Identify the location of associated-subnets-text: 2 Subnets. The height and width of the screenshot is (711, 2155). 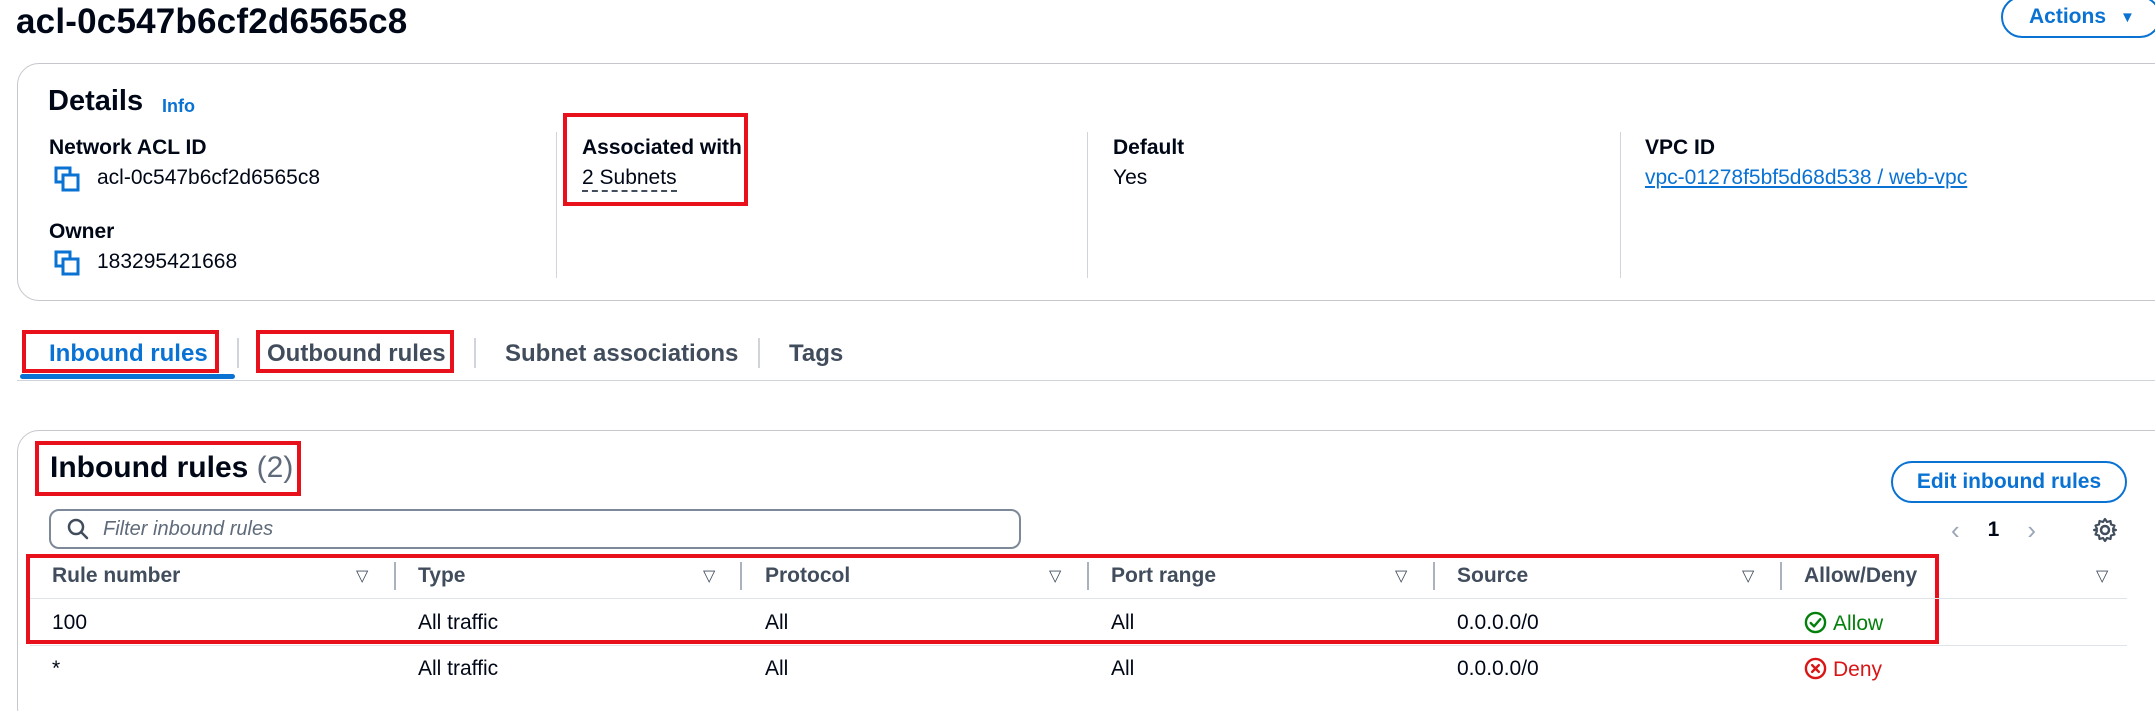
(629, 179).